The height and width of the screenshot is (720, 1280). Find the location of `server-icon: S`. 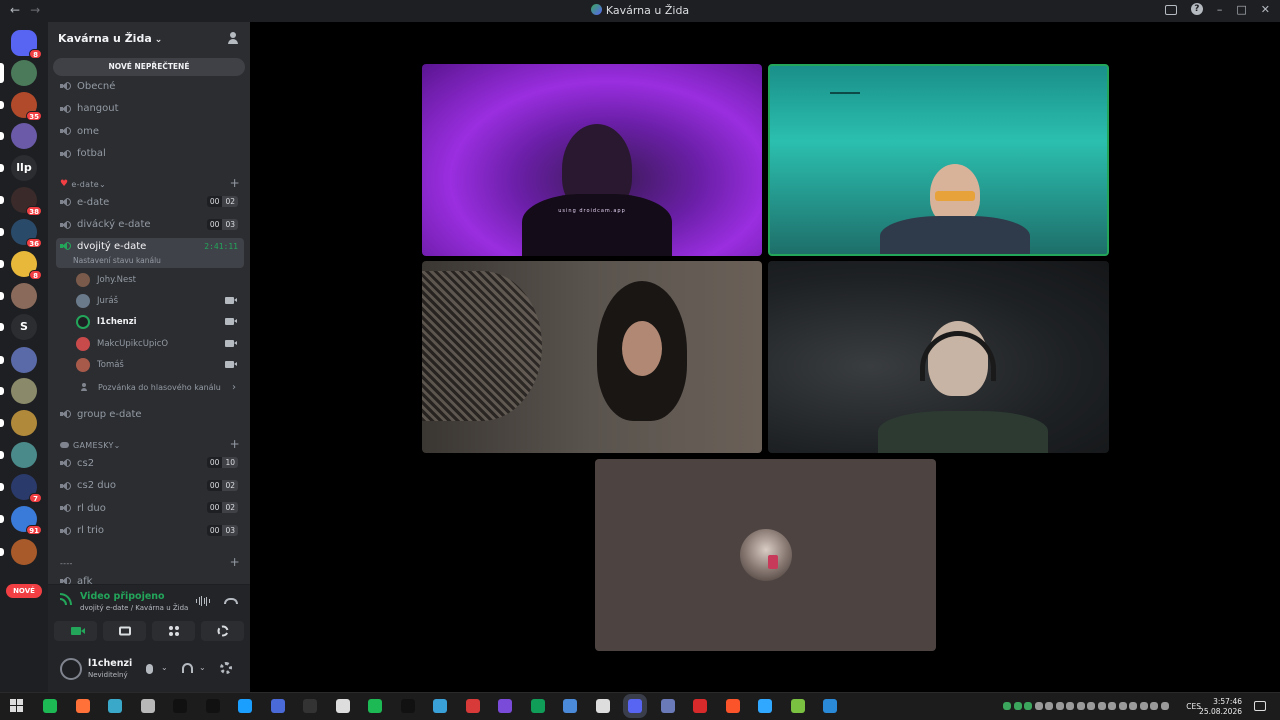

server-icon: S is located at coordinates (18, 327).